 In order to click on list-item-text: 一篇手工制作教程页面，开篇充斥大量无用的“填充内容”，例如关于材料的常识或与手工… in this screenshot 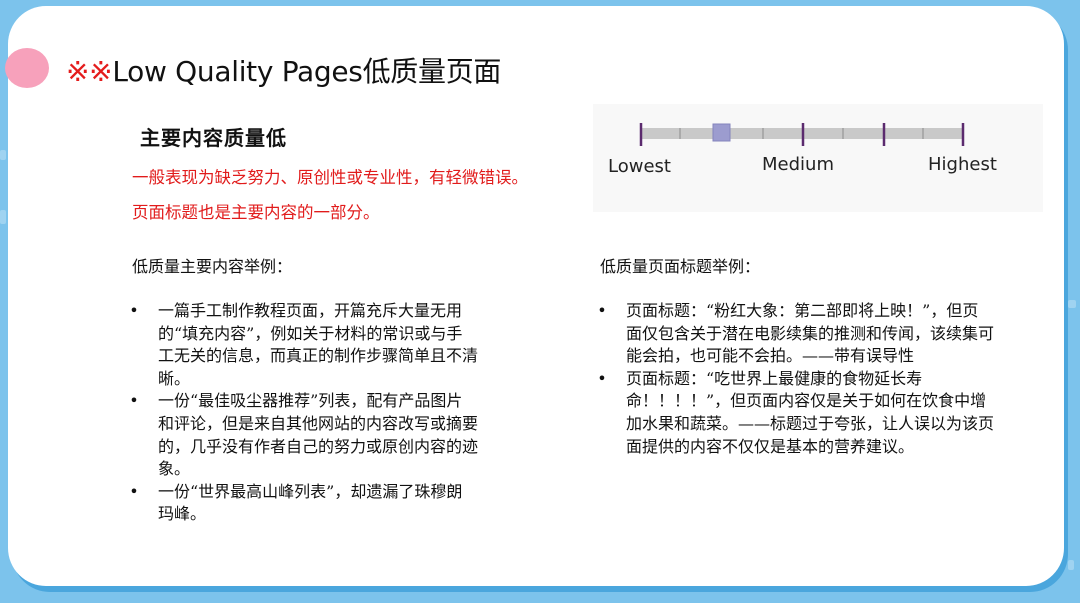, I will do `click(318, 344)`.